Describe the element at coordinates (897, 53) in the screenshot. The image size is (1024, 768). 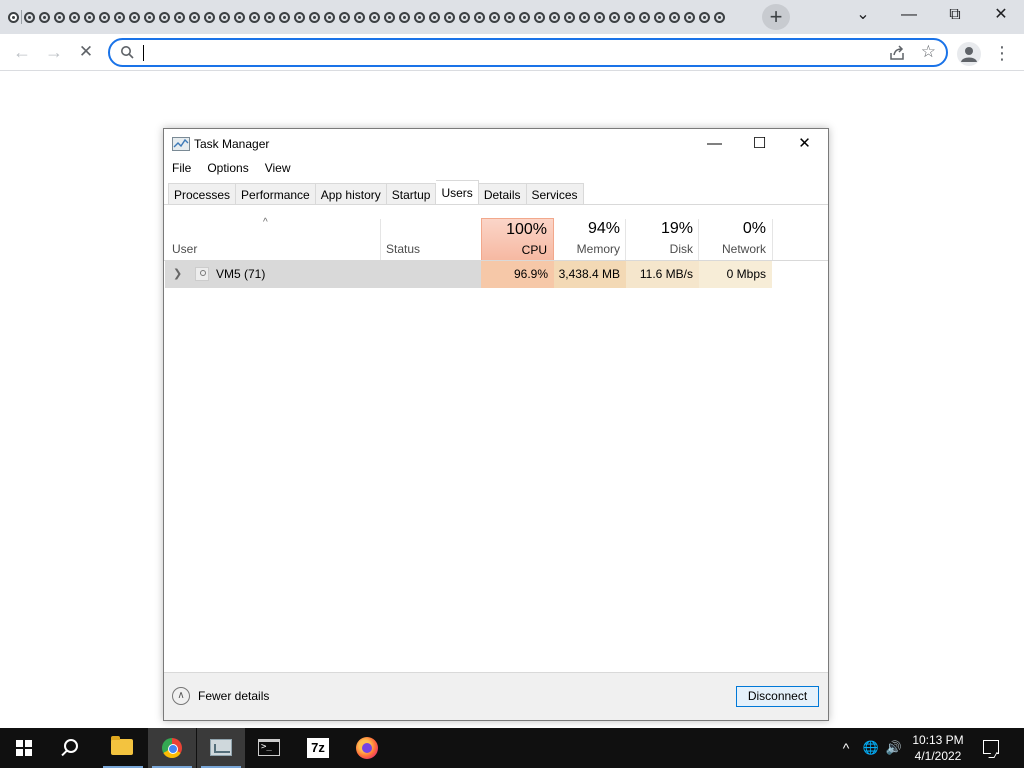
I see `share-icon` at that location.